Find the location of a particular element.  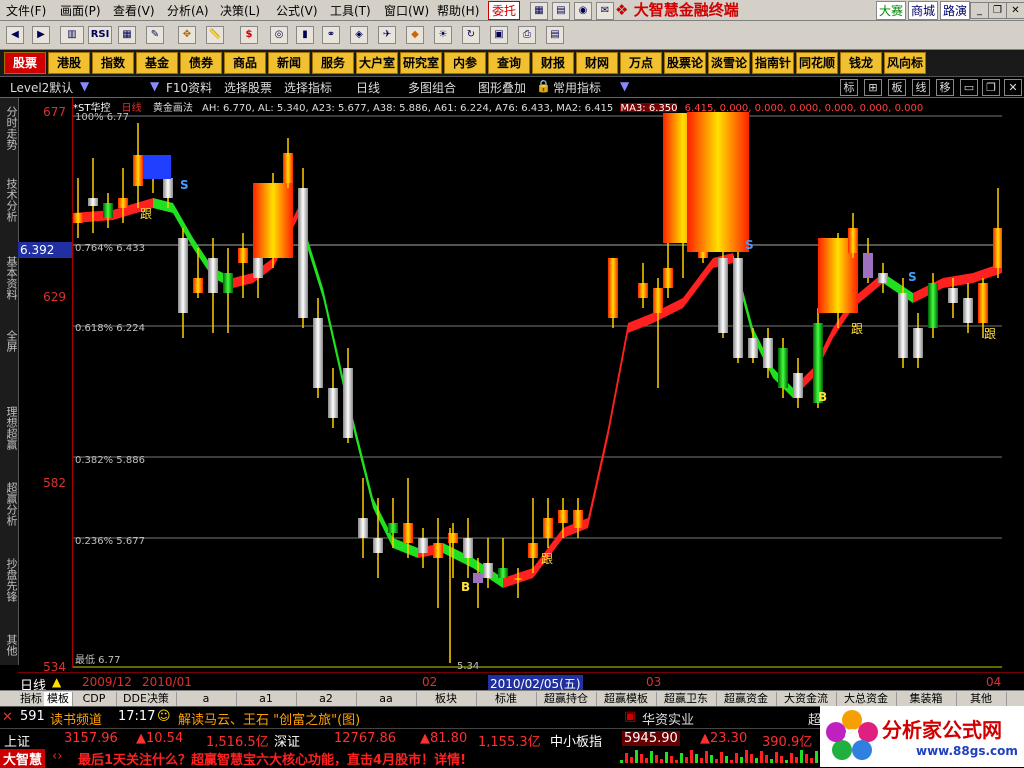

side-tab-intraday: 分时走势 is located at coordinates (9, 128).